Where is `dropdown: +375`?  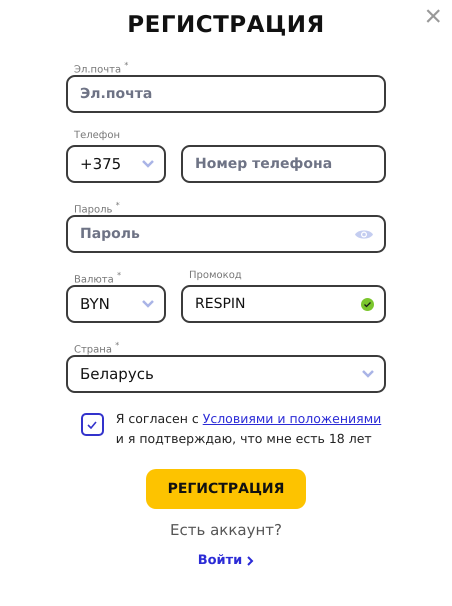
dropdown: +375 is located at coordinates (116, 164).